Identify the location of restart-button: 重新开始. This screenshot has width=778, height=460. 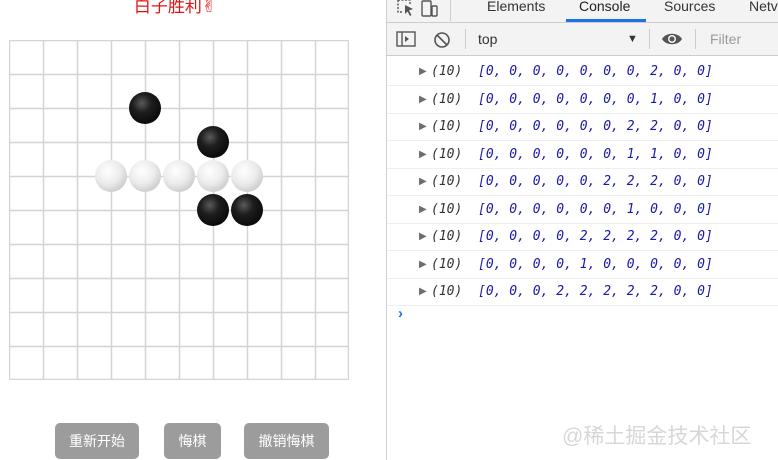
(97, 441).